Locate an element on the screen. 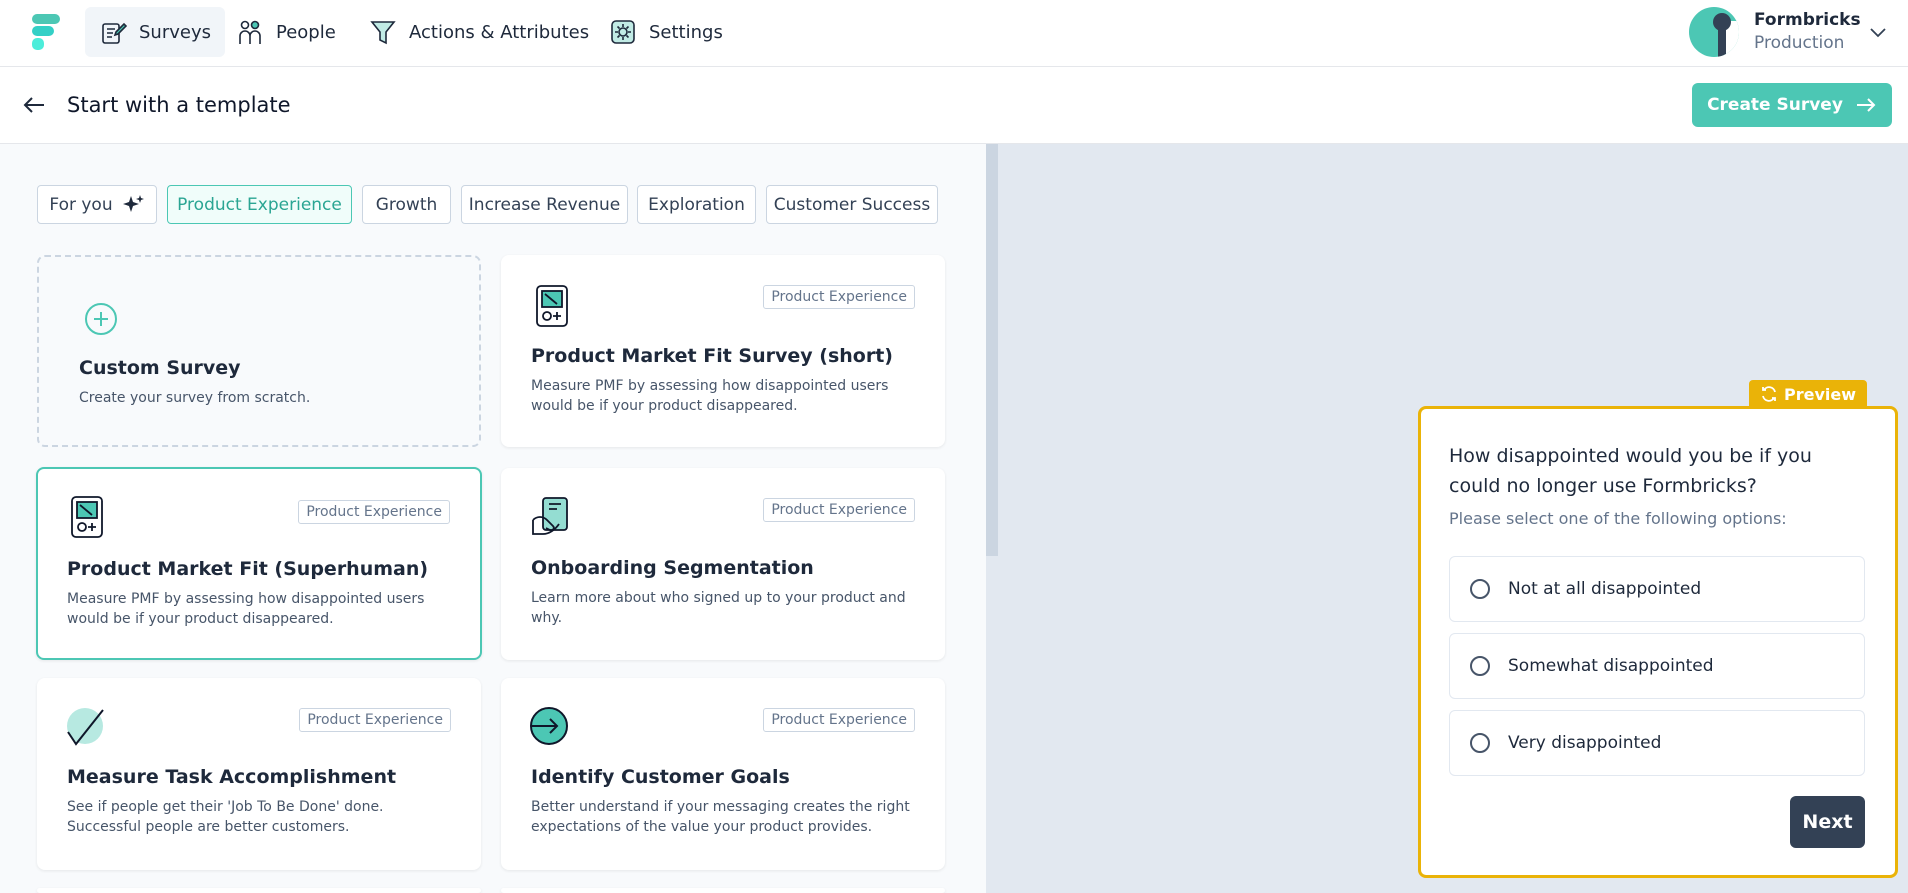 The image size is (1908, 893). next-button: Next is located at coordinates (1827, 822).